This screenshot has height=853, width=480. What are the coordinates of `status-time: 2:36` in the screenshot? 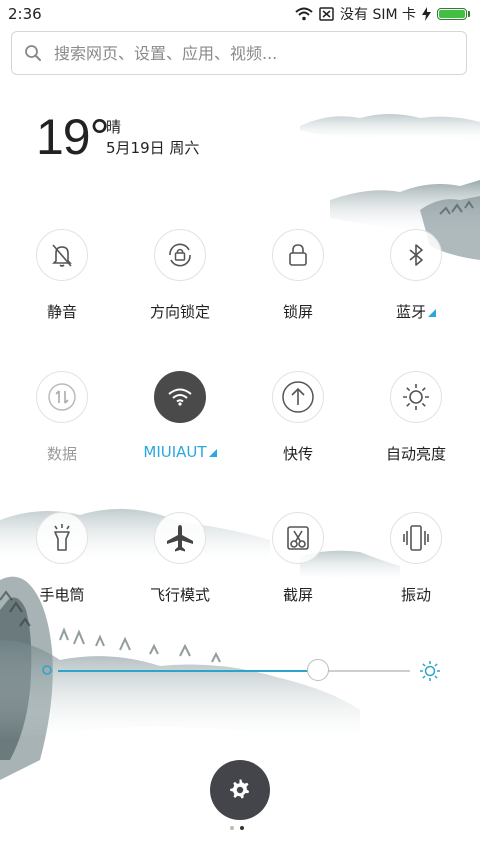 It's located at (25, 14).